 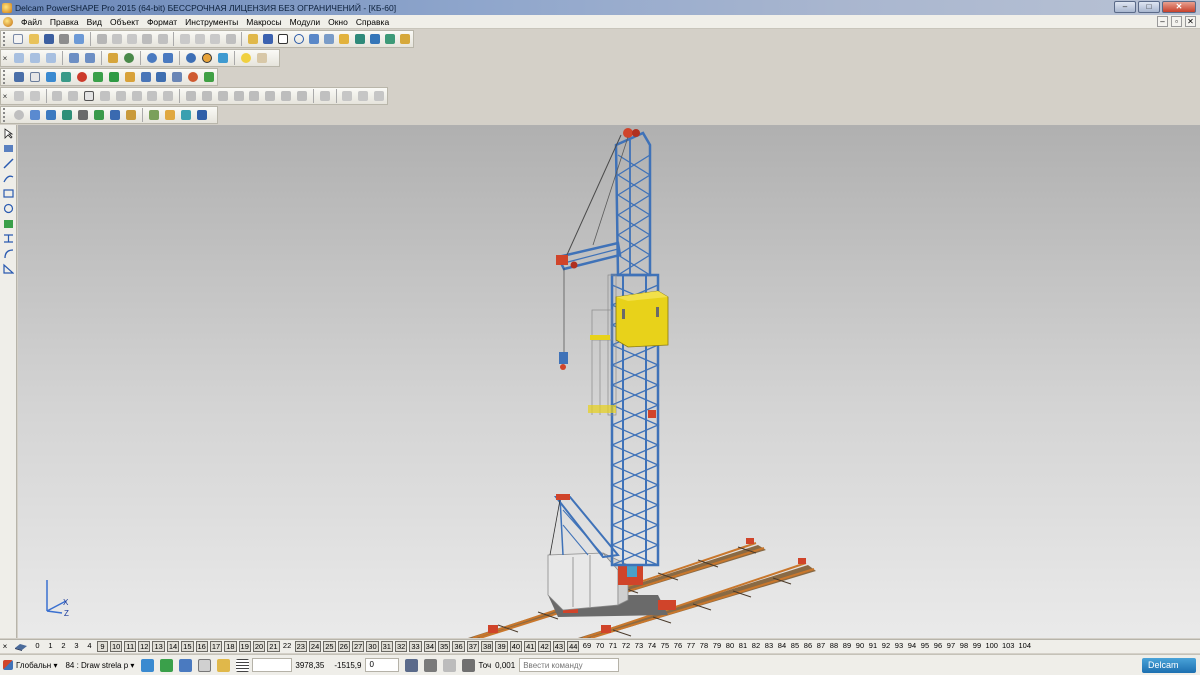 I want to click on solid-teal-icon, so click(x=67, y=115).